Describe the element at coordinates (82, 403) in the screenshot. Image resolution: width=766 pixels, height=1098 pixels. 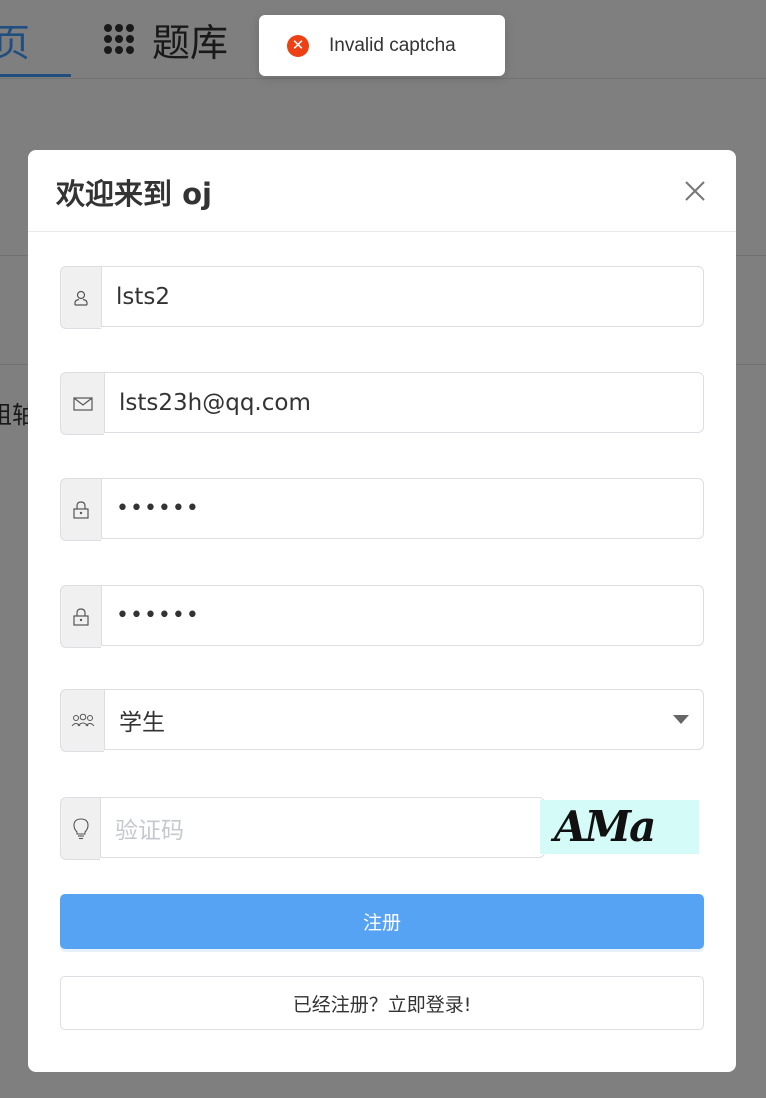
I see `mail-icon` at that location.